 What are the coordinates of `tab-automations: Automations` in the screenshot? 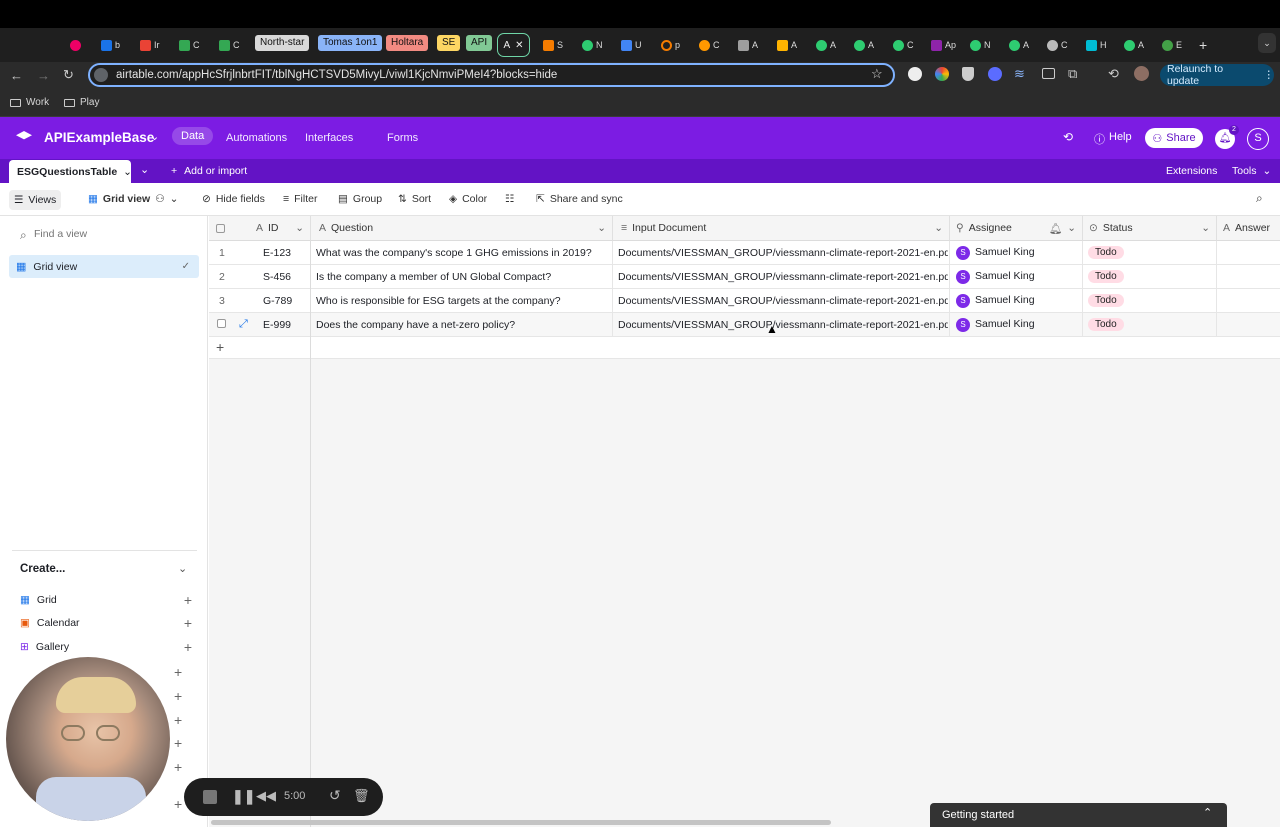 It's located at (256, 138).